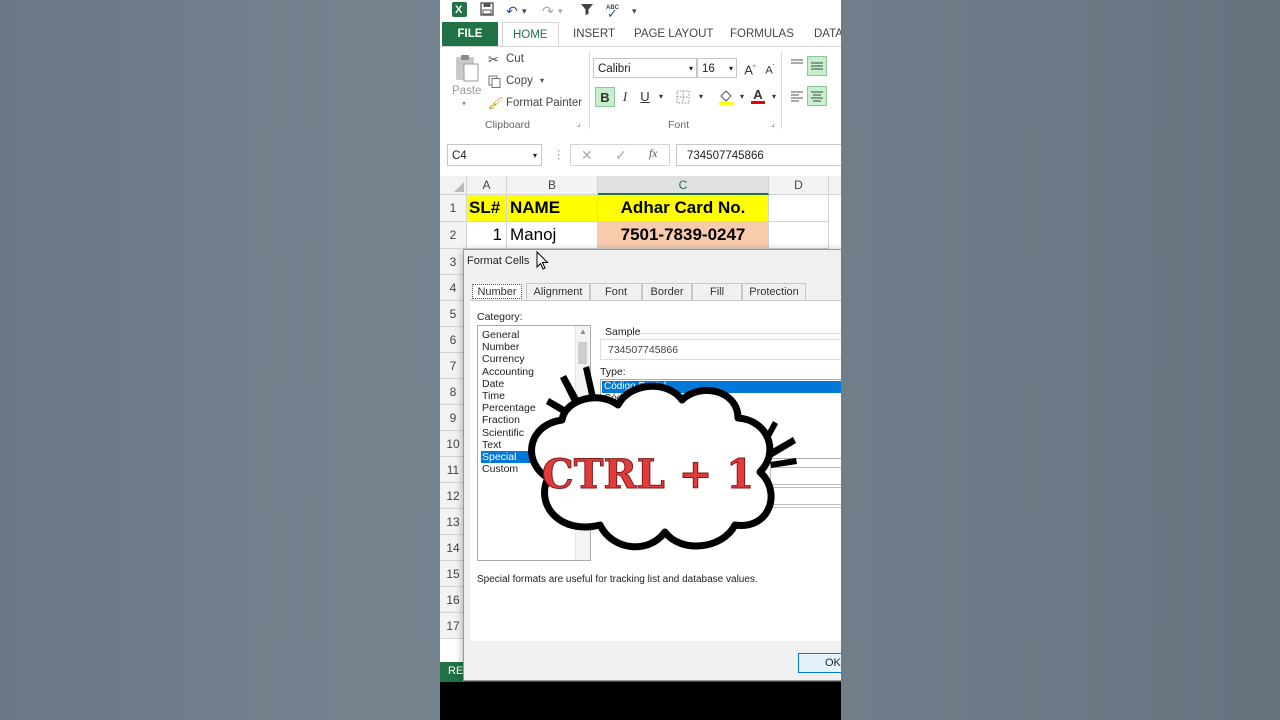  What do you see at coordinates (797, 64) in the screenshot?
I see `align-top-icon` at bounding box center [797, 64].